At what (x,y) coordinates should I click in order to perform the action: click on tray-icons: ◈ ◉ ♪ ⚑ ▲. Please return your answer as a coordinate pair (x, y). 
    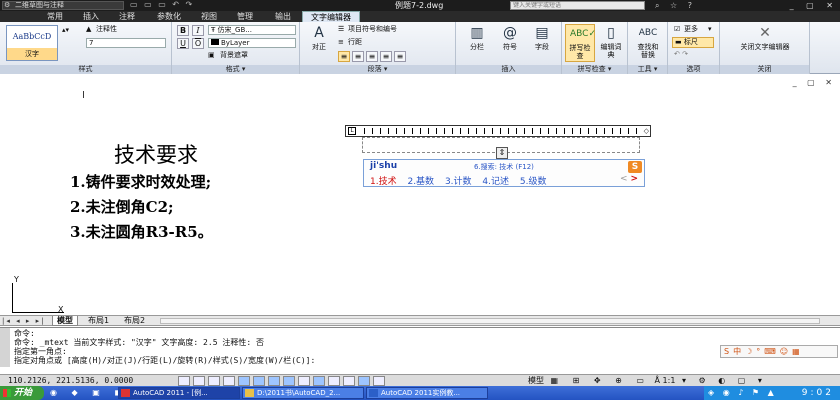
    Looking at the image, I should click on (742, 392).